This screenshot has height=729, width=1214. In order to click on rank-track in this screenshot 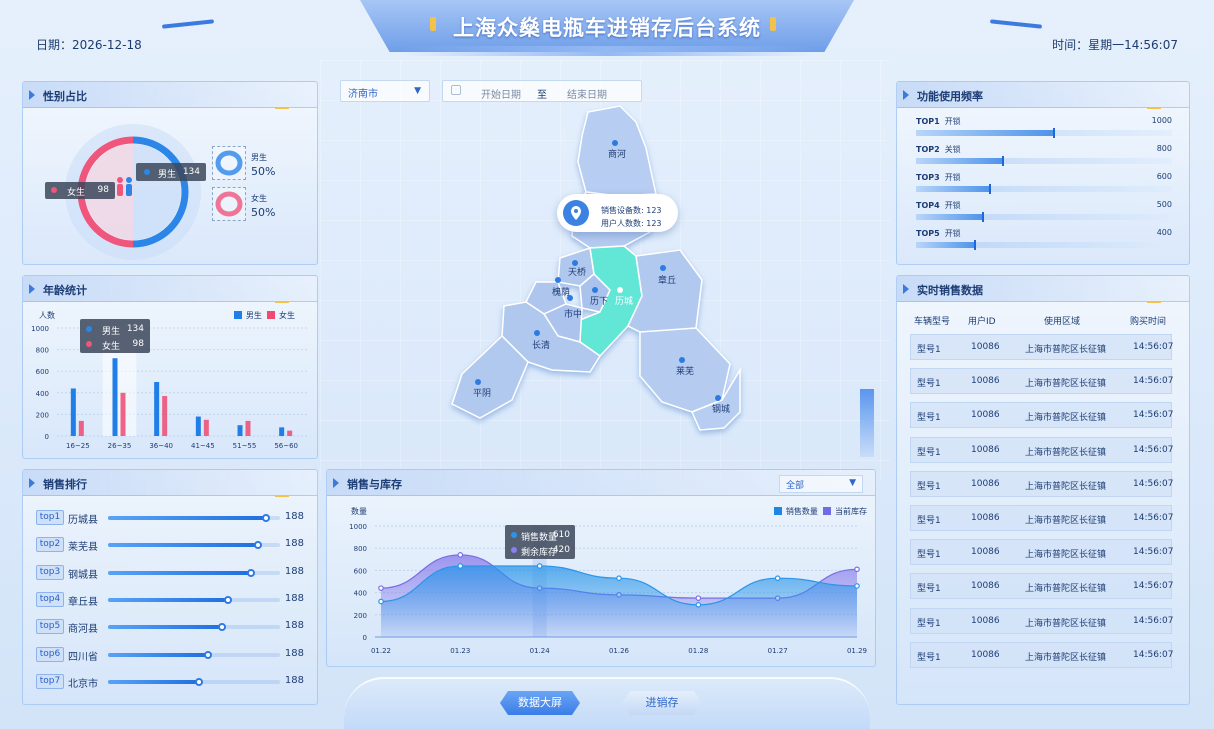, I will do `click(194, 654)`.